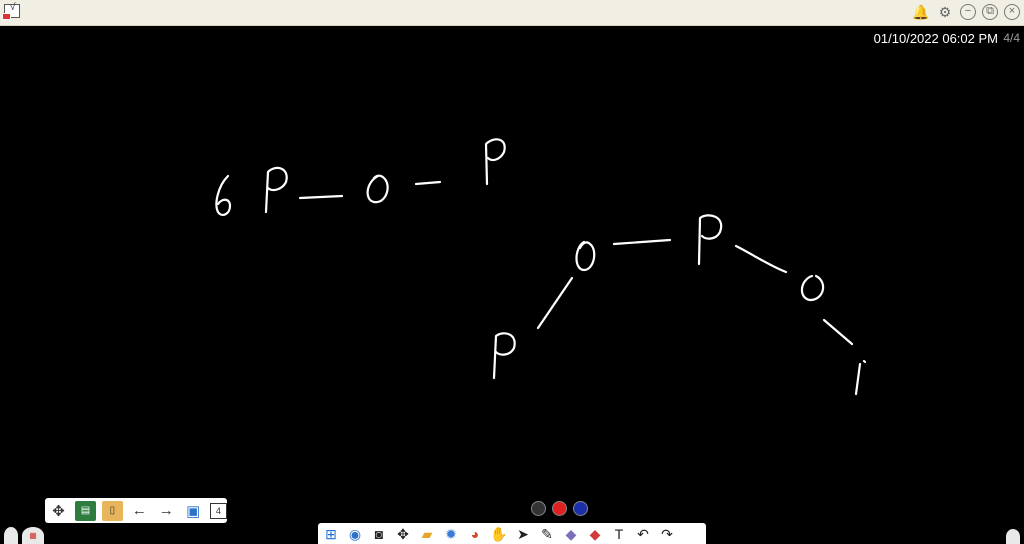 The image size is (1024, 544). What do you see at coordinates (428, 183) in the screenshot?
I see `stroke-dash2` at bounding box center [428, 183].